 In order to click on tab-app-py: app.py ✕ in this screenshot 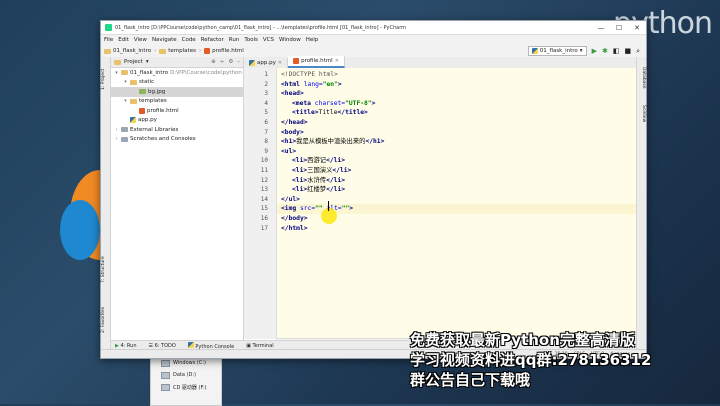, I will do `click(266, 63)`.